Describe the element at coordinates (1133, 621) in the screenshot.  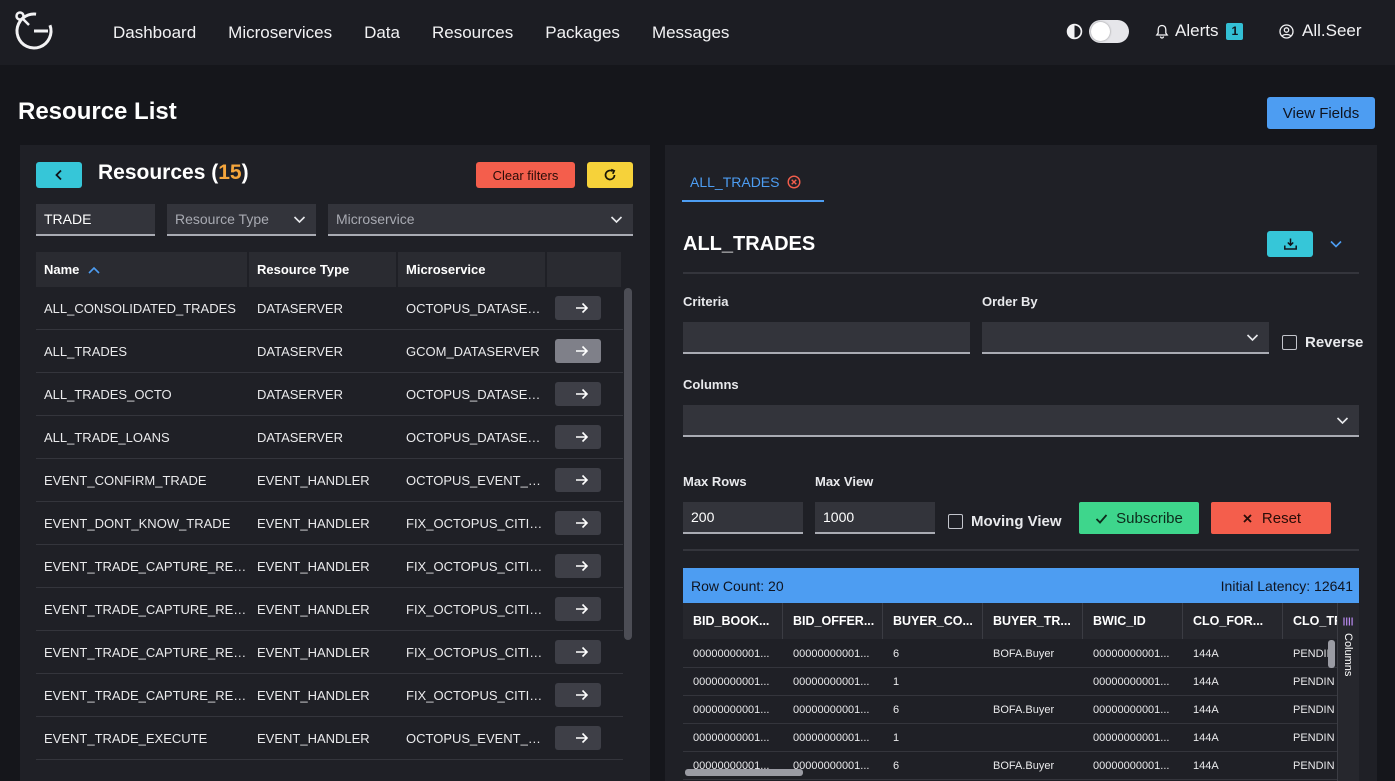
I see `grid-column-header: BWIC_ID` at that location.